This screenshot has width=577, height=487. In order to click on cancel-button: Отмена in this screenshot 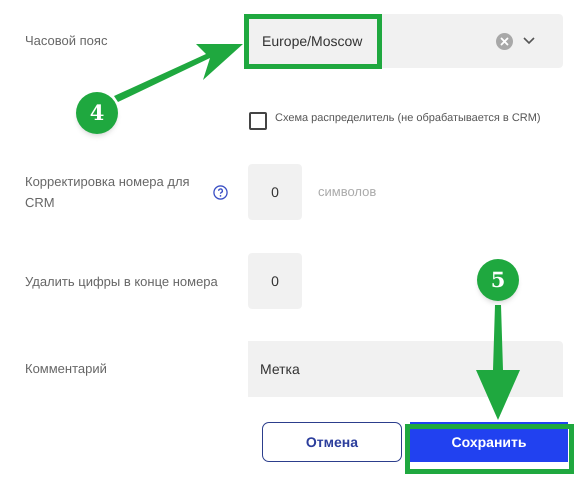, I will do `click(332, 442)`.